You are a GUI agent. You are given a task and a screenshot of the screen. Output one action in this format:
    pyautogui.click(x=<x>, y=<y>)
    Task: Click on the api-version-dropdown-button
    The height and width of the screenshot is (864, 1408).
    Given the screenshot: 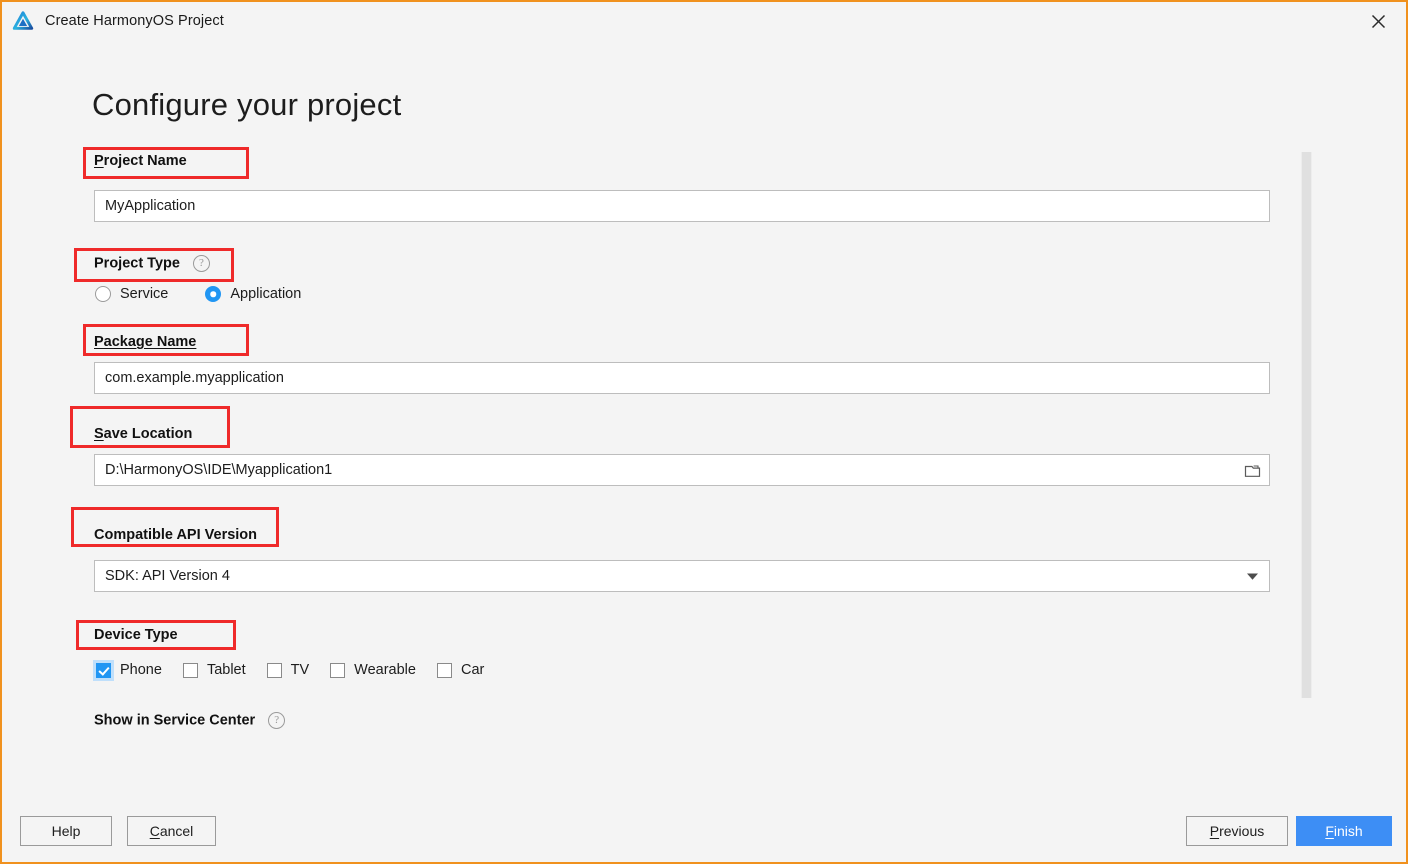 What is the action you would take?
    pyautogui.click(x=1252, y=576)
    